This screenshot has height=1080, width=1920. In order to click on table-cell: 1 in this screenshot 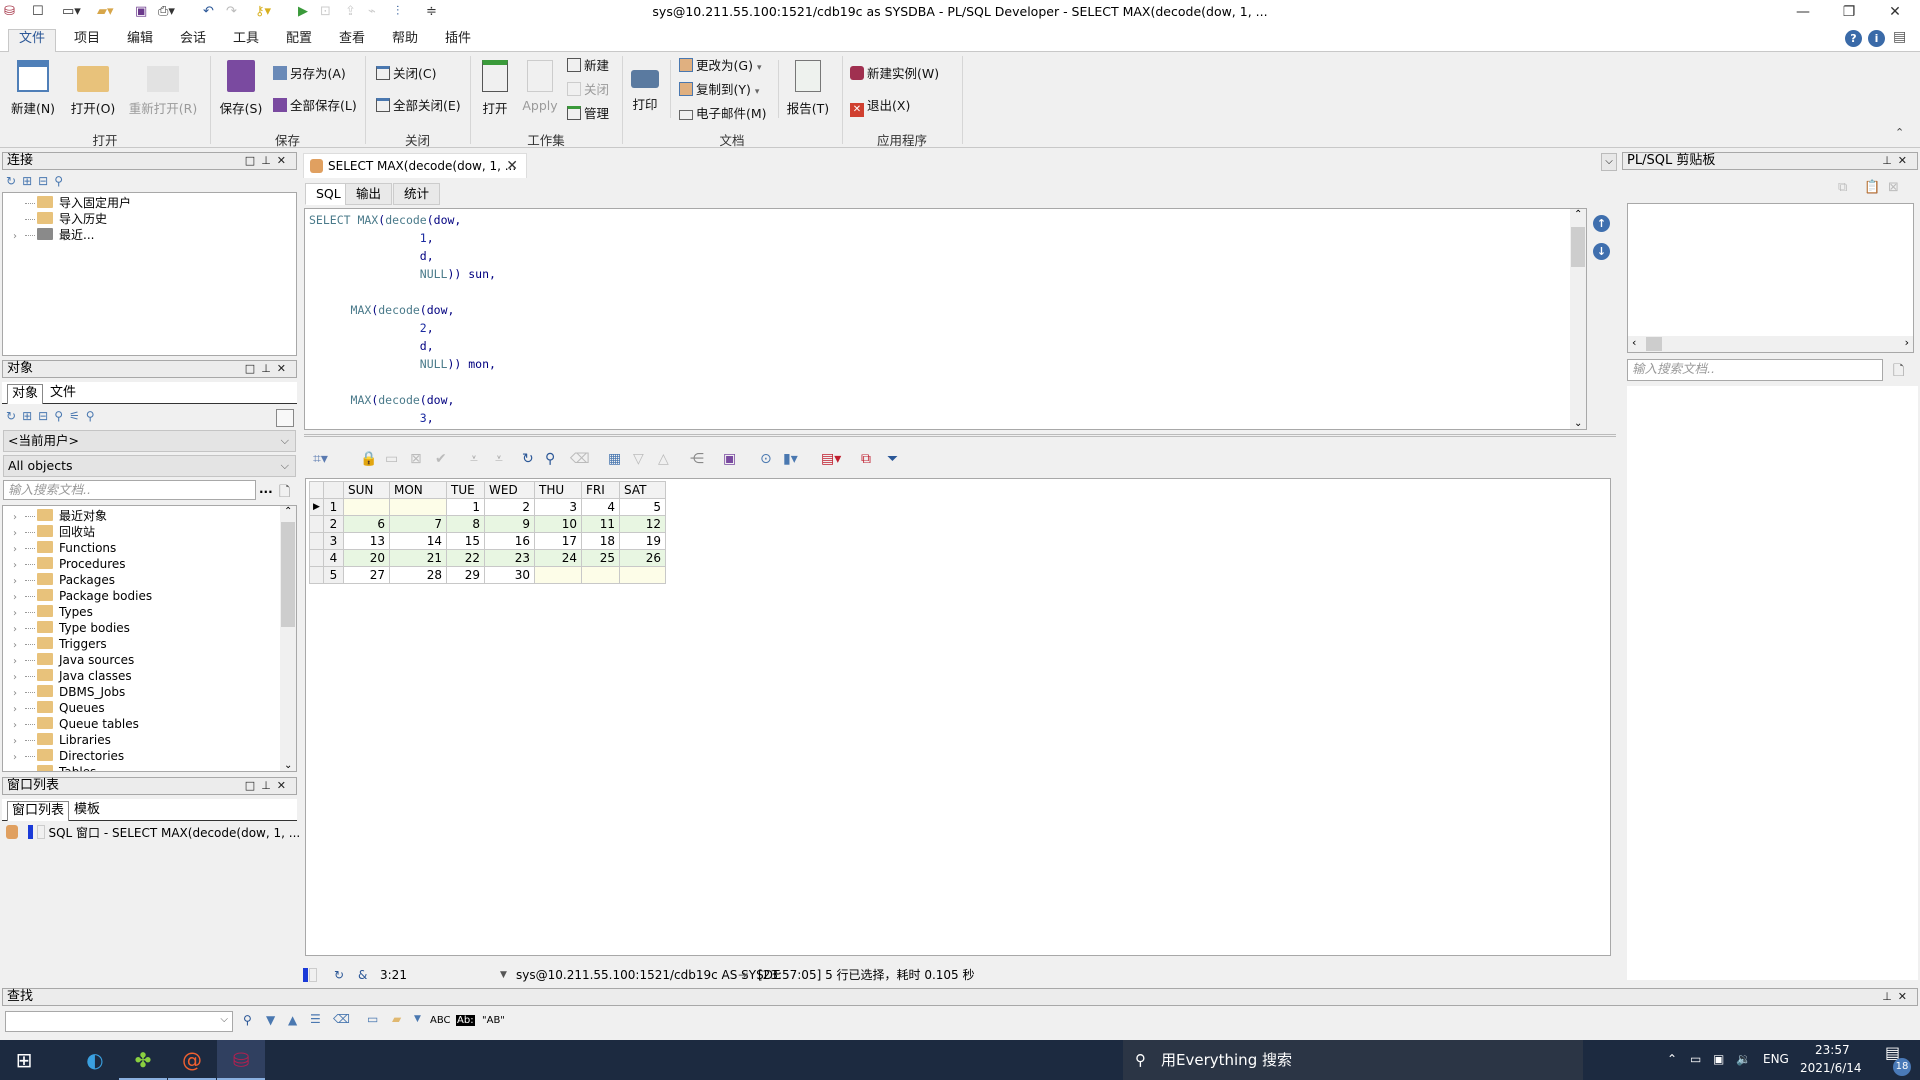, I will do `click(465, 507)`.